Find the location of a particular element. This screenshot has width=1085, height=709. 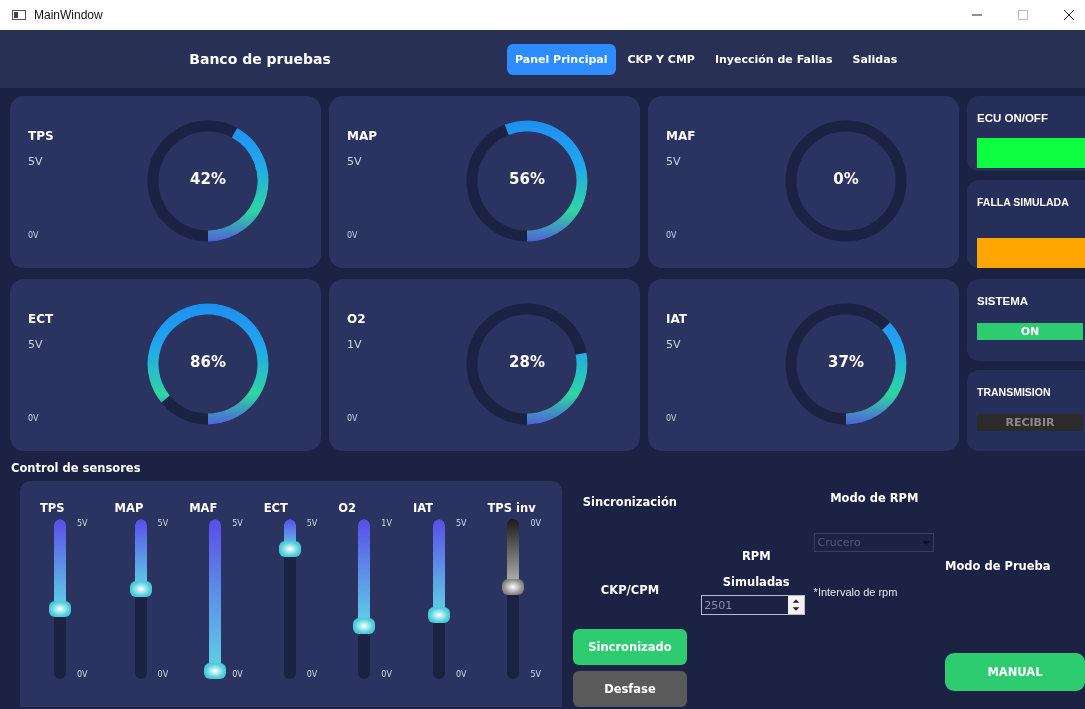

gauge-reading: 0% is located at coordinates (846, 179).